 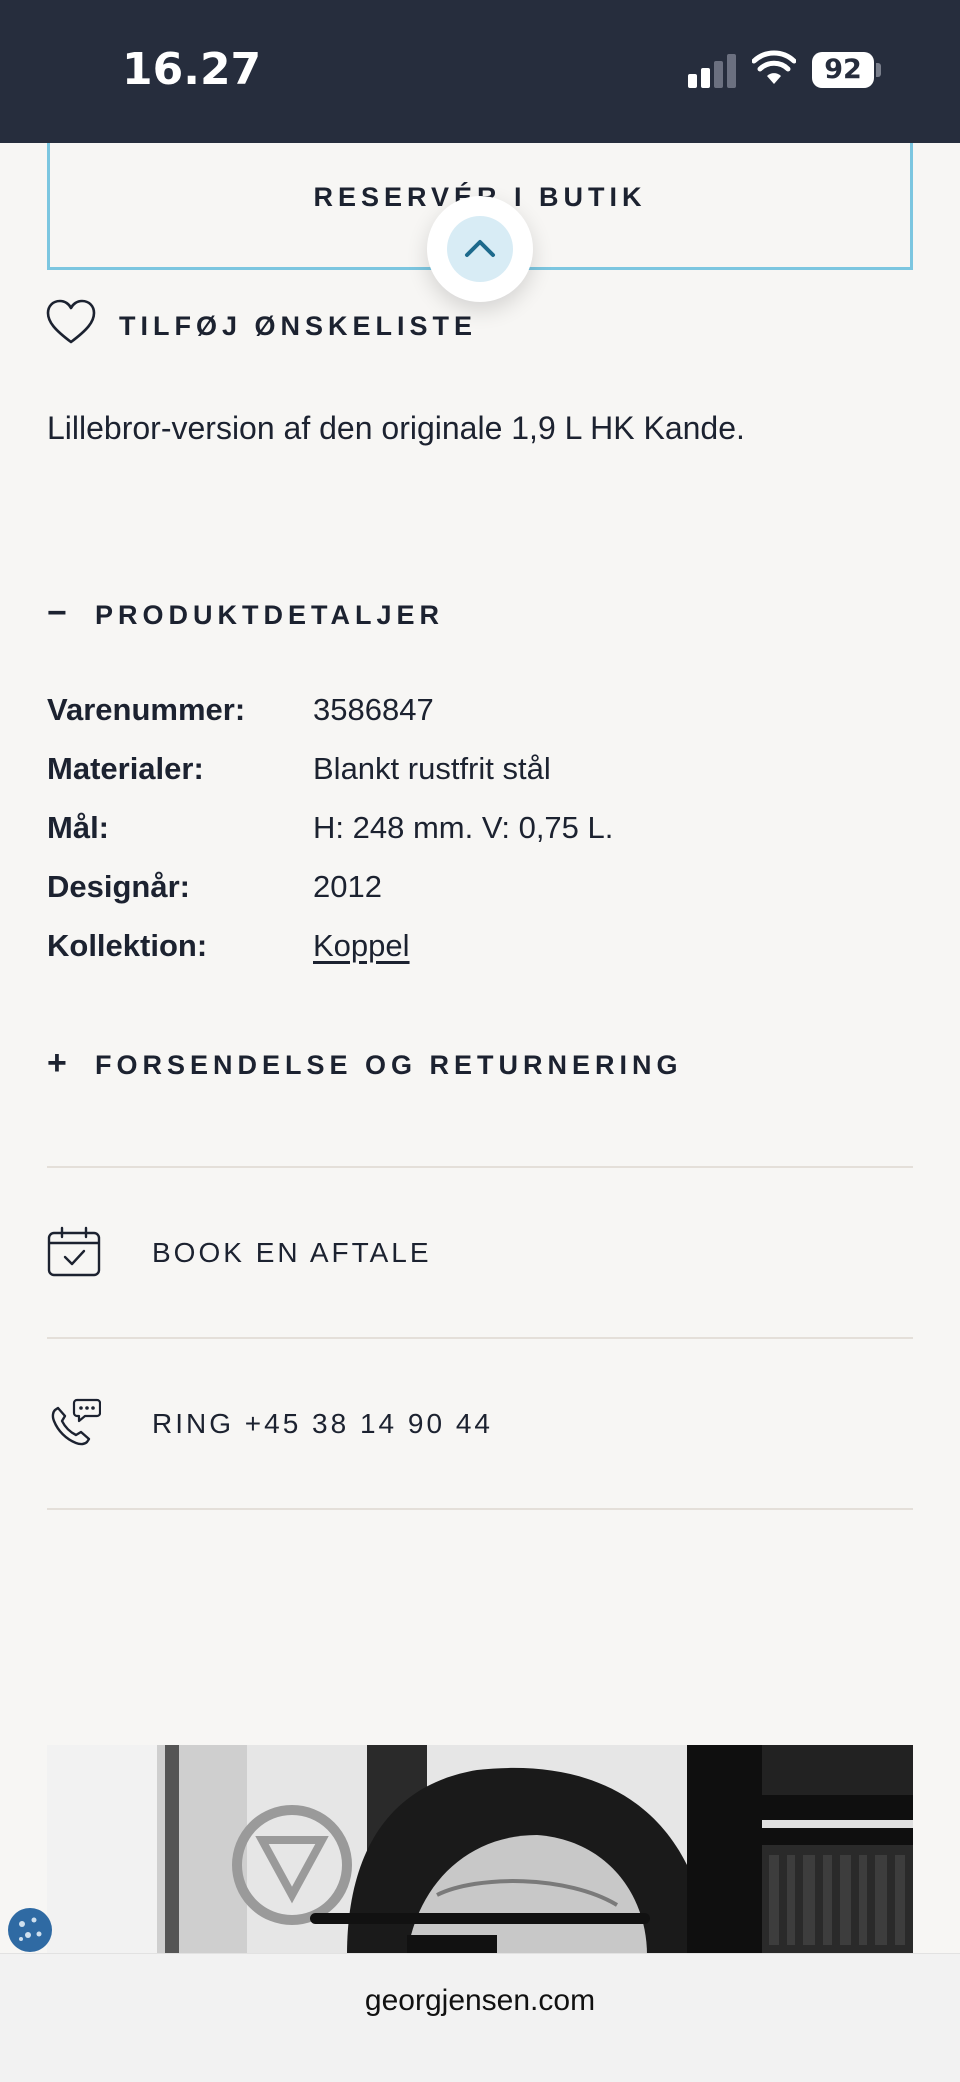 What do you see at coordinates (480, 2017) in the screenshot?
I see `browser-address-bar: georgjensen.com` at bounding box center [480, 2017].